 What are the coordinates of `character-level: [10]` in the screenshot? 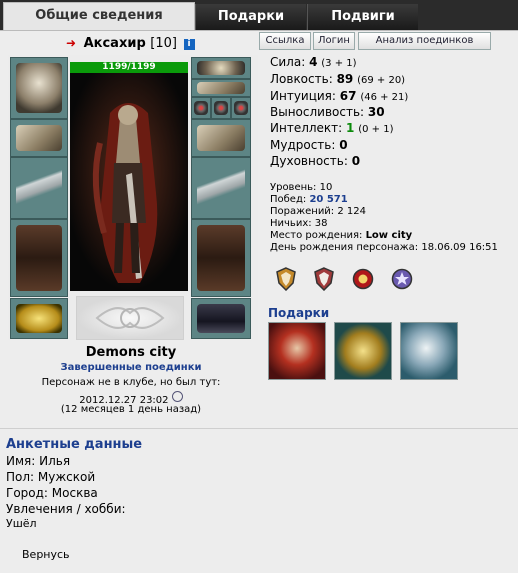 It's located at (163, 43).